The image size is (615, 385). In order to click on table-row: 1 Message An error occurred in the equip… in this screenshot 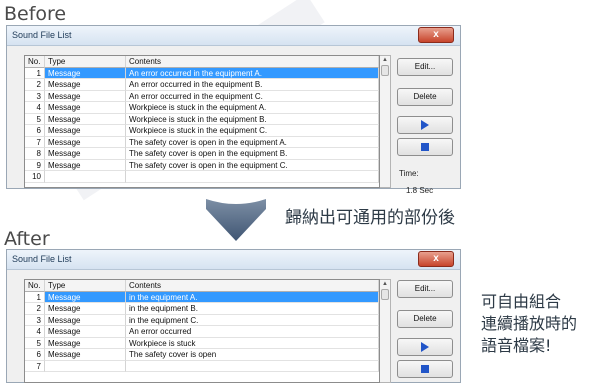, I will do `click(202, 73)`.